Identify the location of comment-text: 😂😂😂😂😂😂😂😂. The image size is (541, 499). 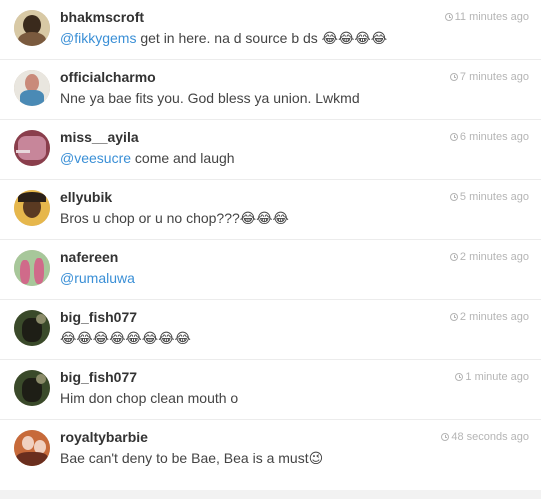
(125, 338).